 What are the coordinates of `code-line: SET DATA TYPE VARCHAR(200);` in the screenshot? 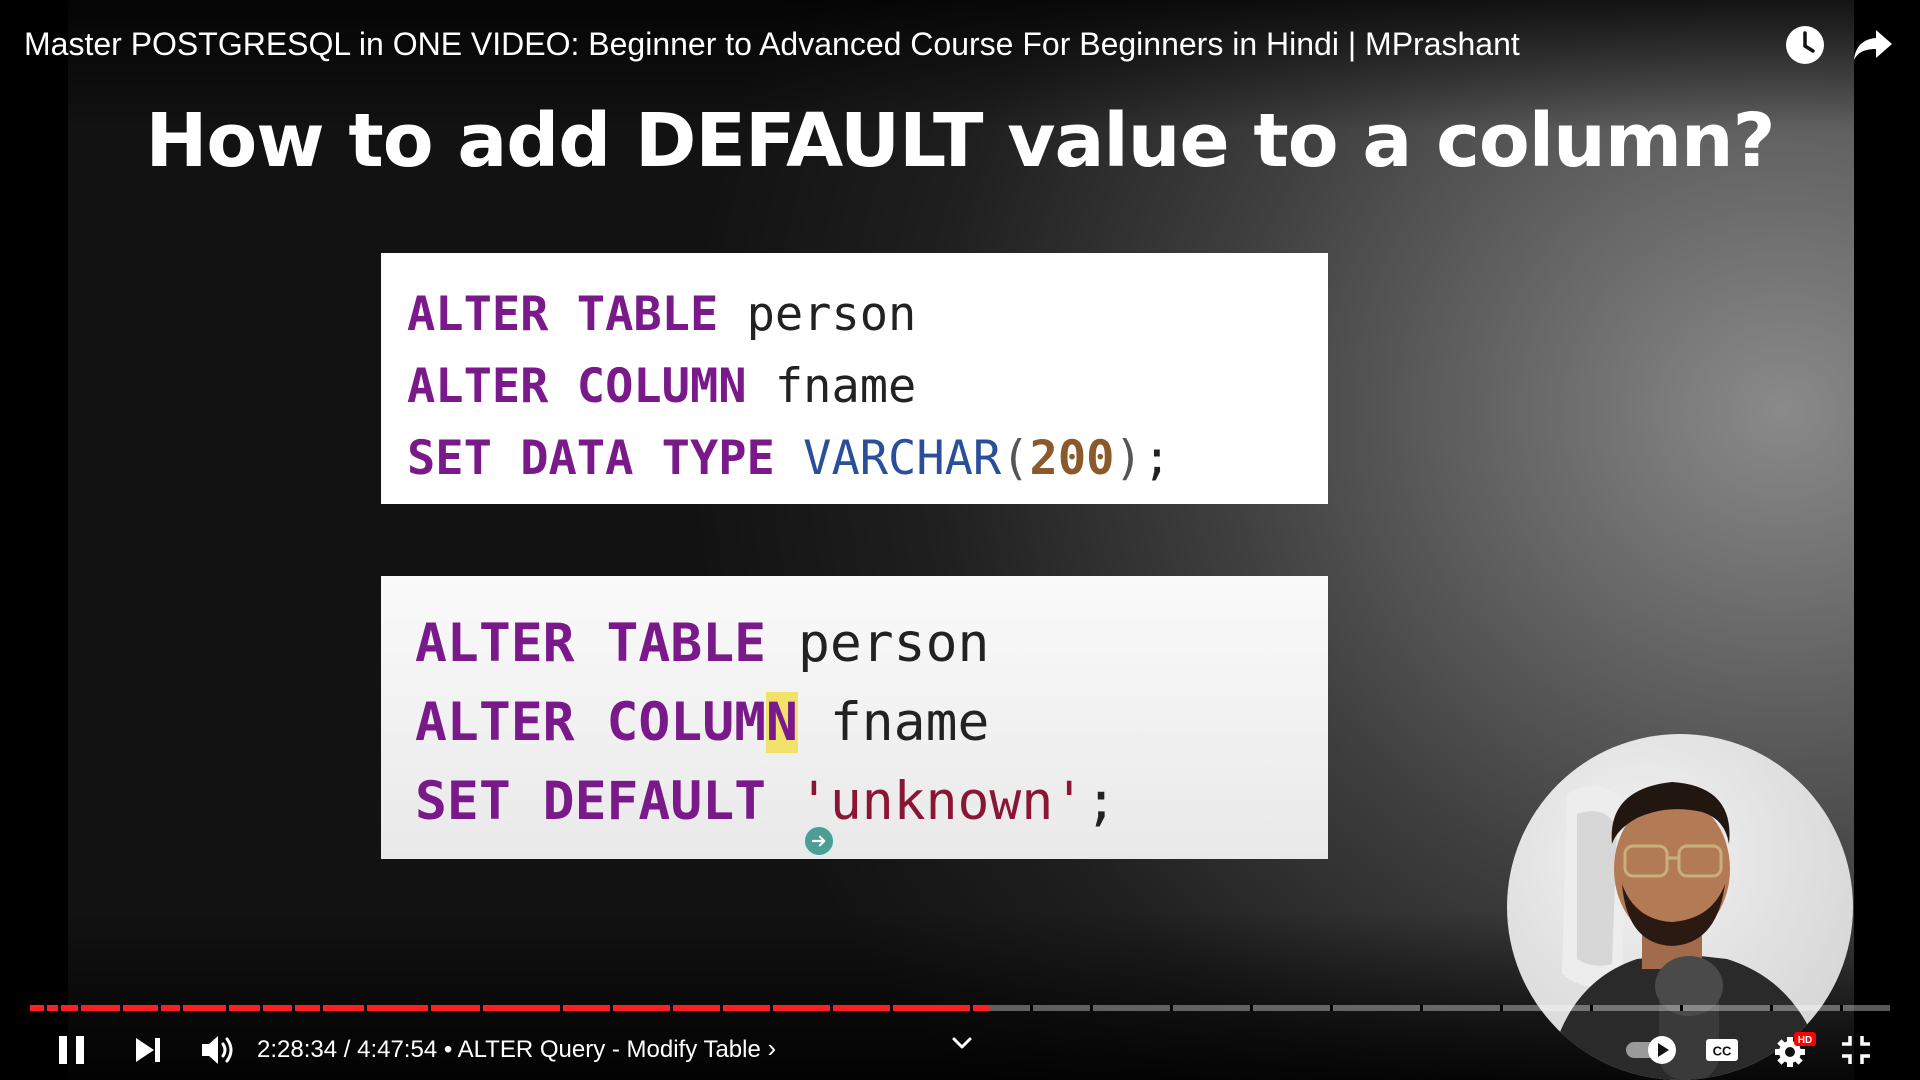 It's located at (867, 459).